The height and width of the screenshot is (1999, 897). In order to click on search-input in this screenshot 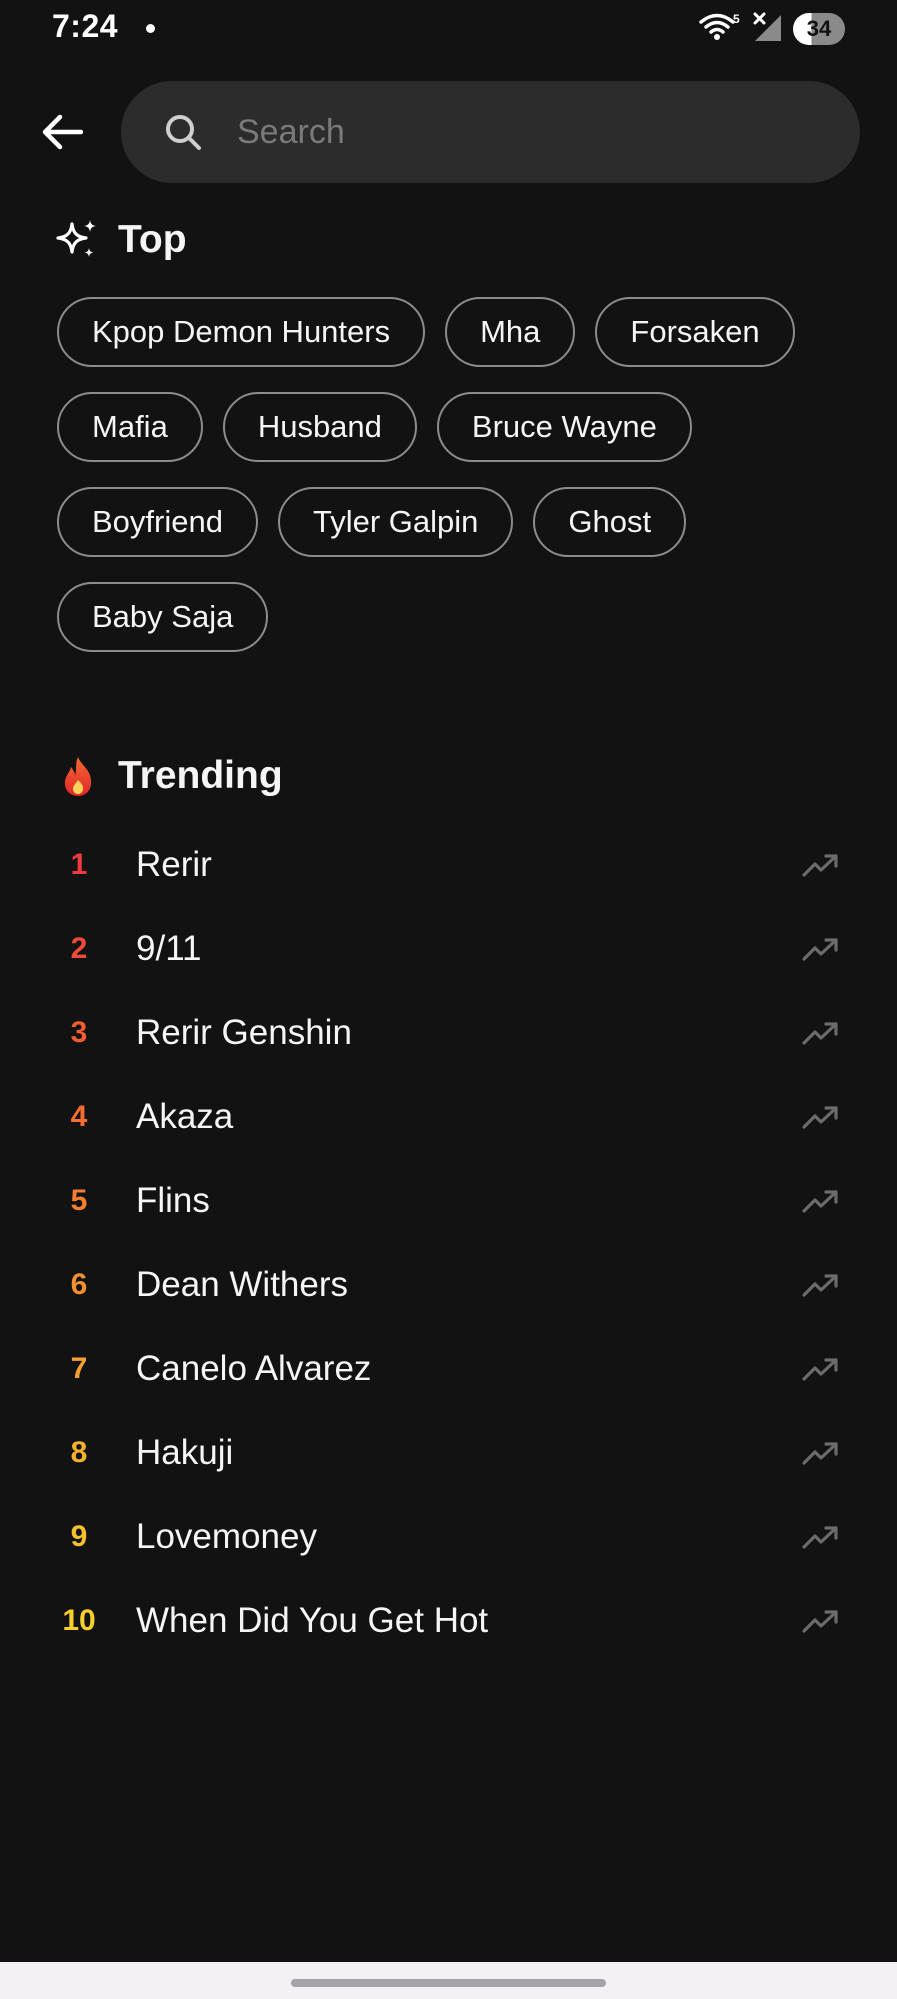, I will do `click(517, 132)`.